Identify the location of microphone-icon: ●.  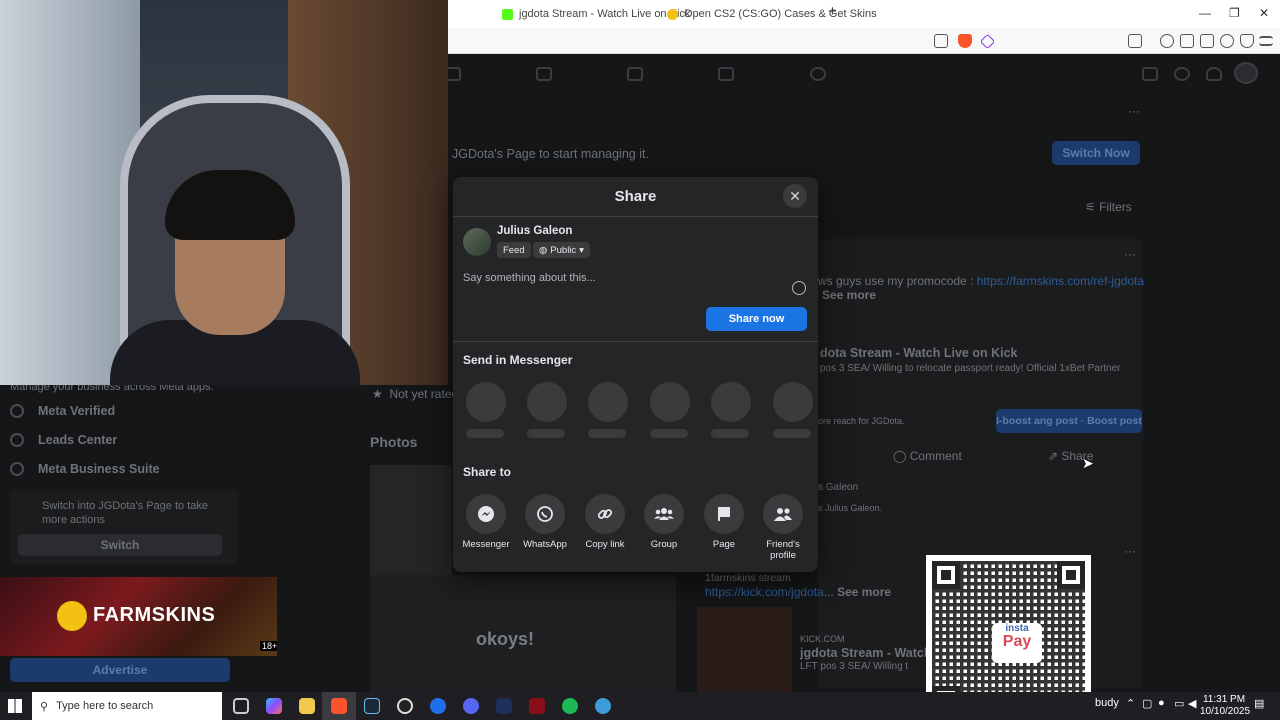
(1161, 703).